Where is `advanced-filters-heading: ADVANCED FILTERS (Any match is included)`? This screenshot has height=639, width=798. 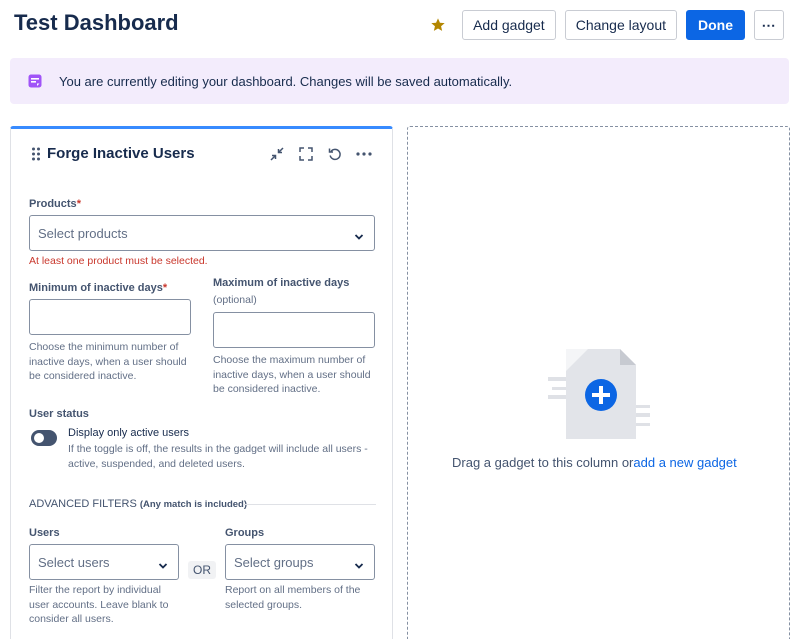 advanced-filters-heading: ADVANCED FILTERS (Any match is included) is located at coordinates (138, 504).